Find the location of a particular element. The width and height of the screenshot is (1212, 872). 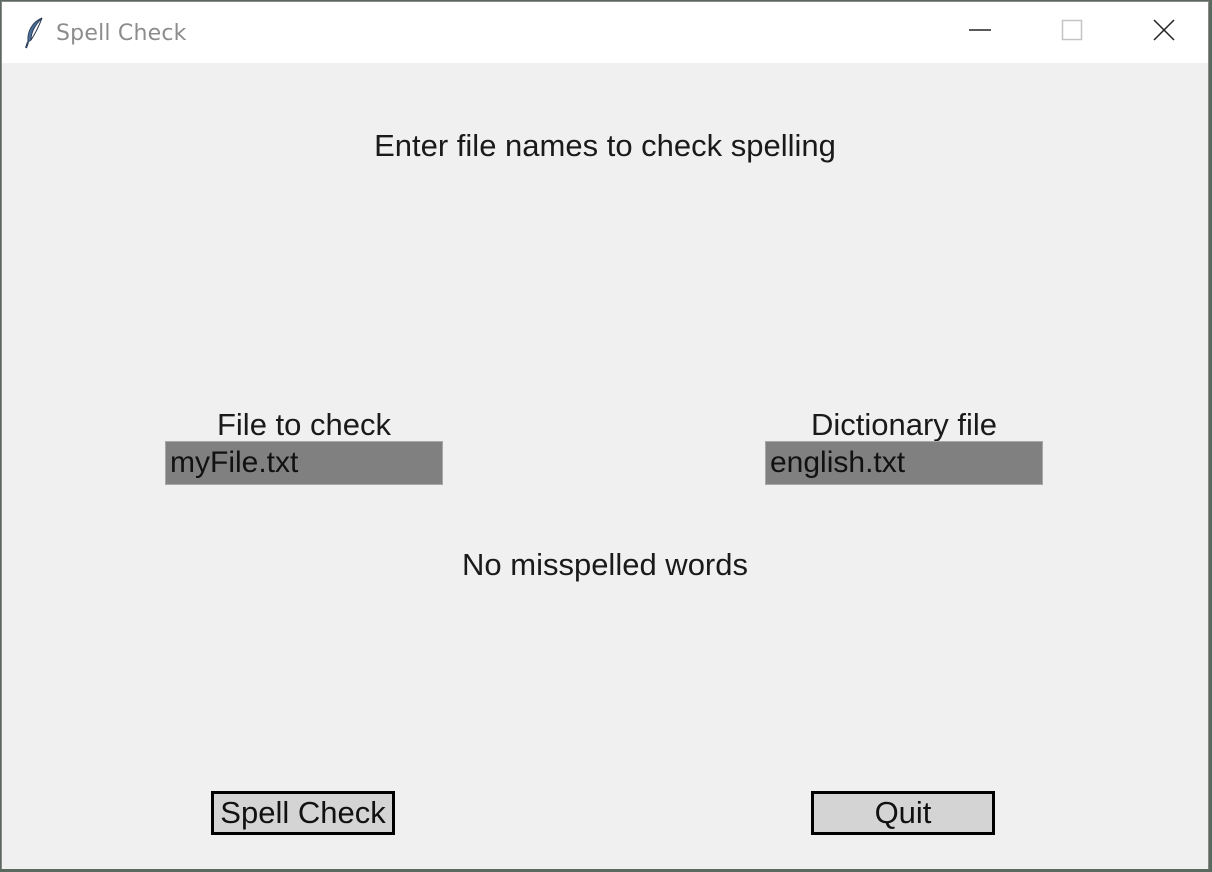

minimize-icon is located at coordinates (980, 32).